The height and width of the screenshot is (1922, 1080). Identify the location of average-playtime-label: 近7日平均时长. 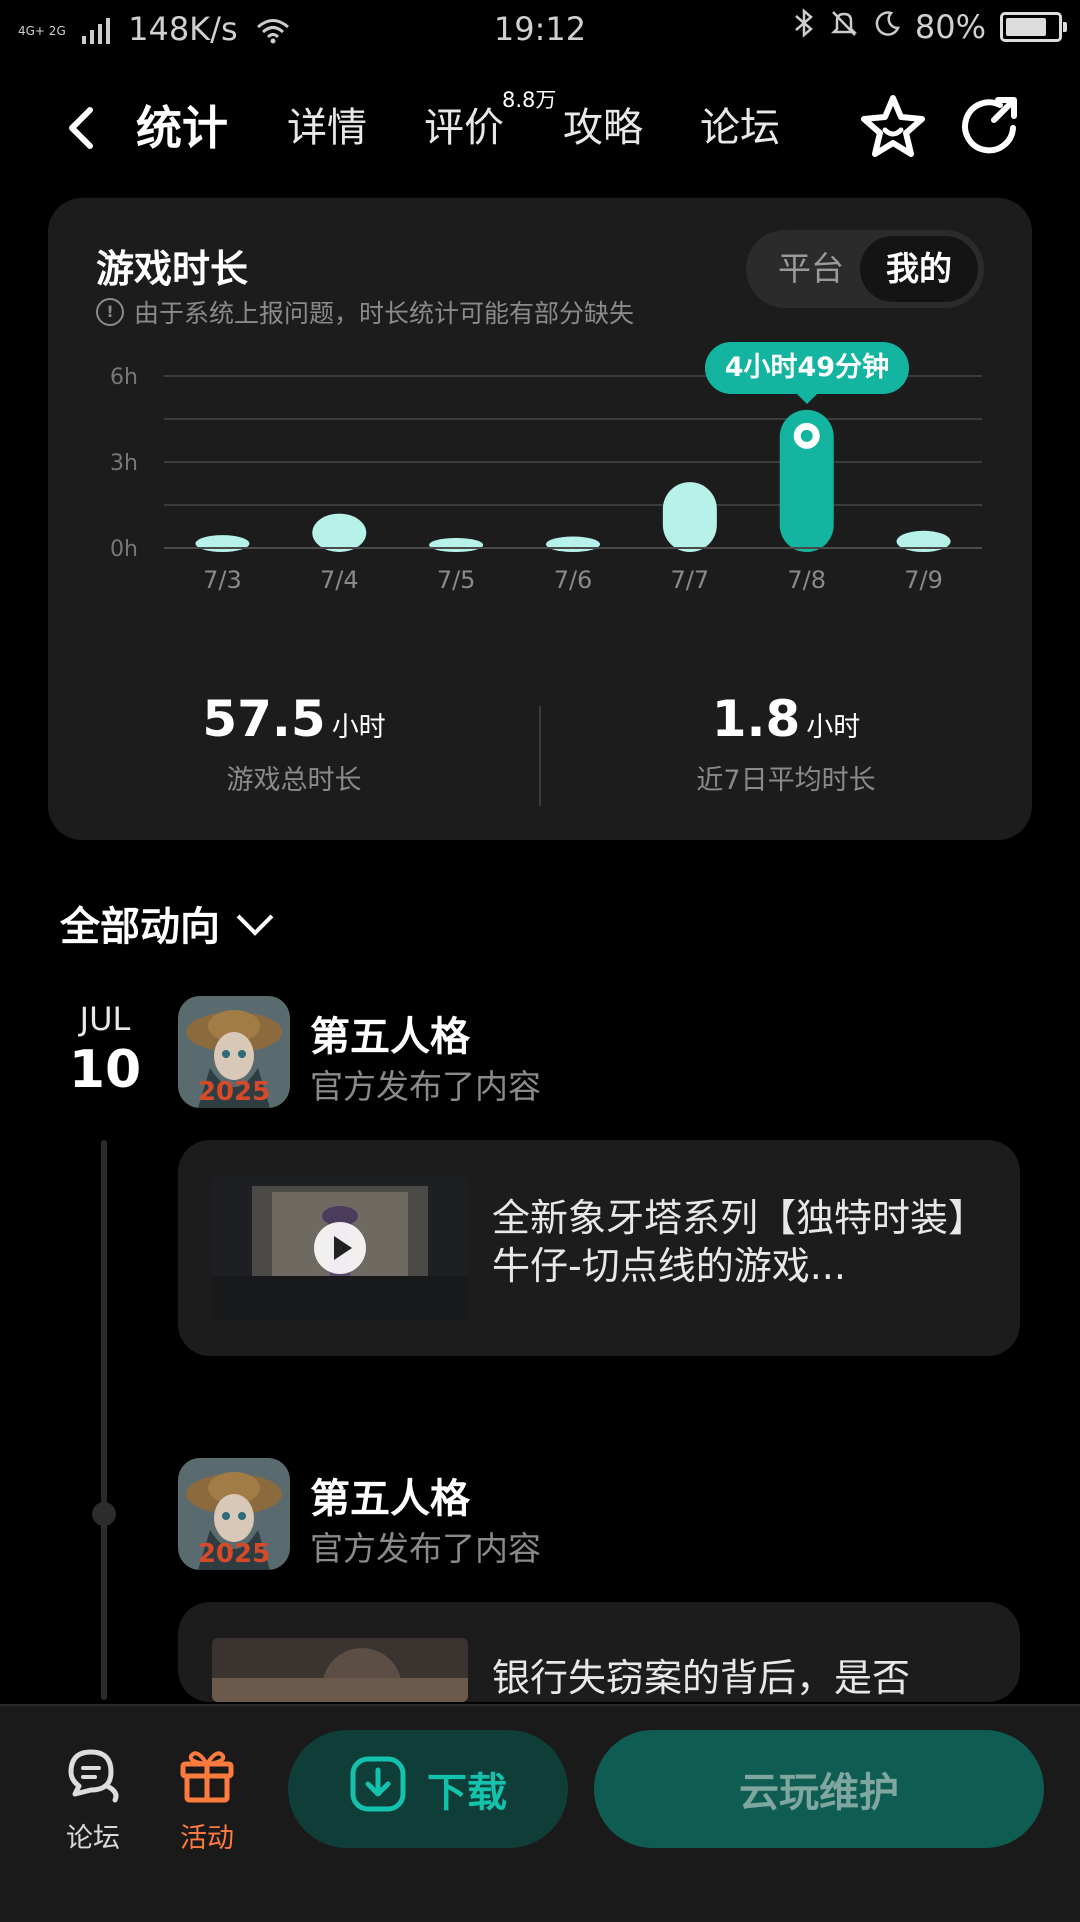
(786, 780).